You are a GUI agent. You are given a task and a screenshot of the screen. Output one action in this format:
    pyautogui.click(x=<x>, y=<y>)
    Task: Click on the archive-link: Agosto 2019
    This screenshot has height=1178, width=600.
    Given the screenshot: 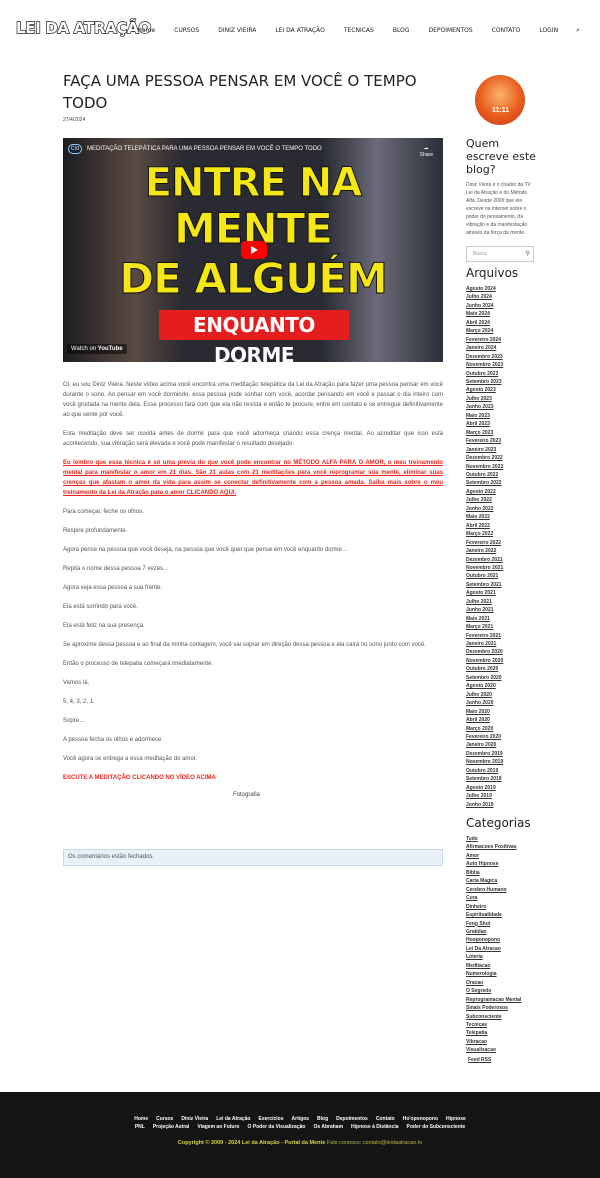 What is the action you would take?
    pyautogui.click(x=501, y=788)
    